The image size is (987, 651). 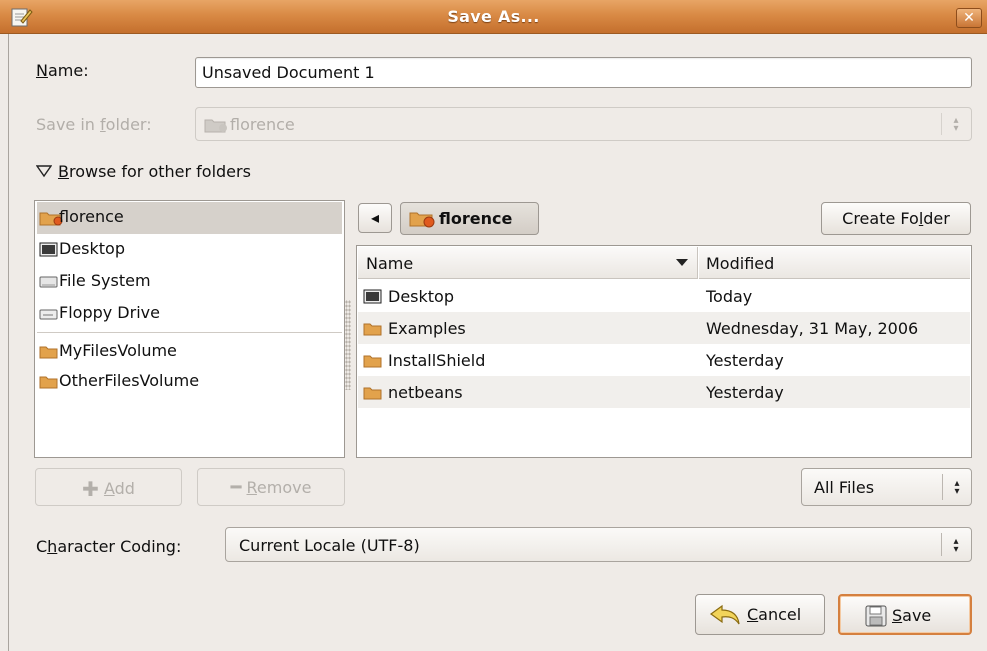 What do you see at coordinates (8, 342) in the screenshot?
I see `window-frame` at bounding box center [8, 342].